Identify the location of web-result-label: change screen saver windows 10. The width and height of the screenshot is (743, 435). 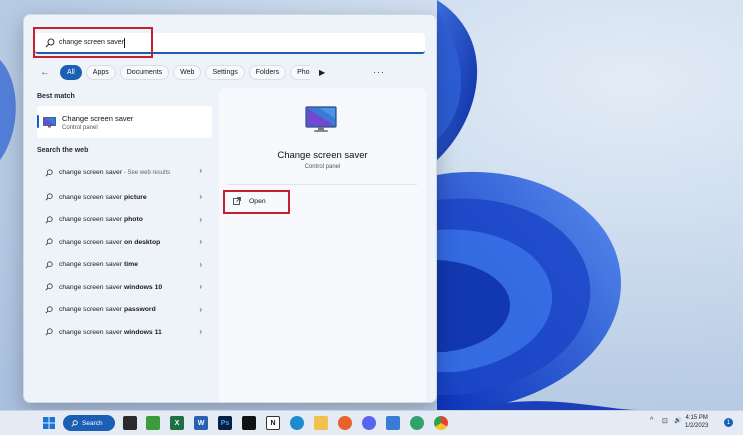
(111, 287).